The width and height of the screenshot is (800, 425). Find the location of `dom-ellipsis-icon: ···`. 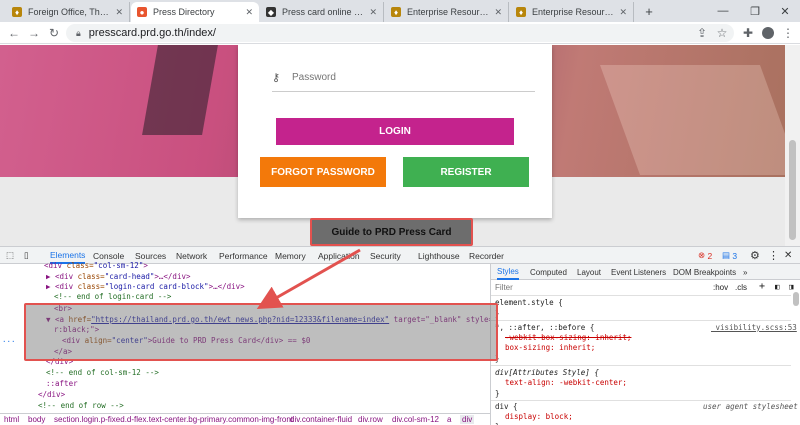

dom-ellipsis-icon: ··· is located at coordinates (9, 341).